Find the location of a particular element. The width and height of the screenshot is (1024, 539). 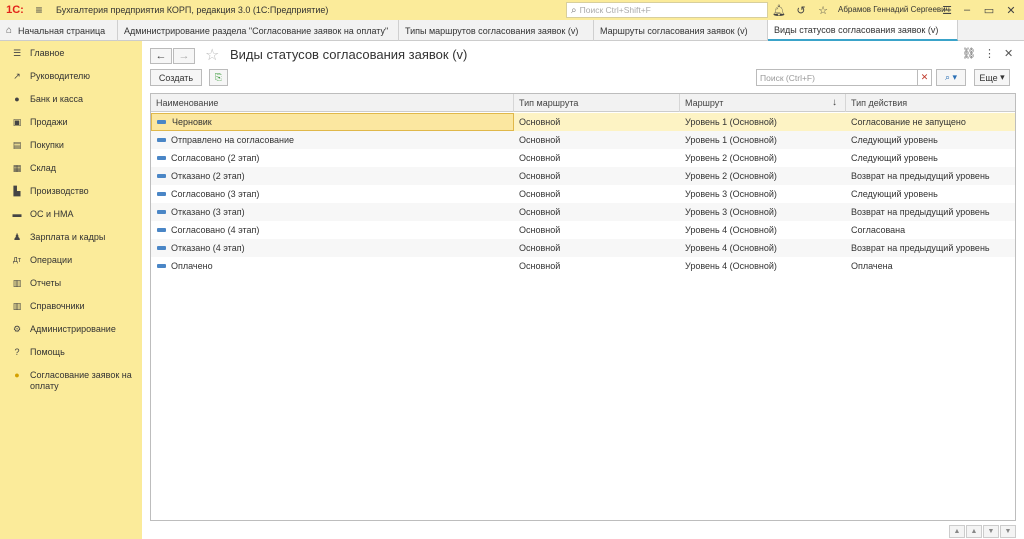

tab-routes: Маршруты согласования заявок (v) is located at coordinates (681, 30).